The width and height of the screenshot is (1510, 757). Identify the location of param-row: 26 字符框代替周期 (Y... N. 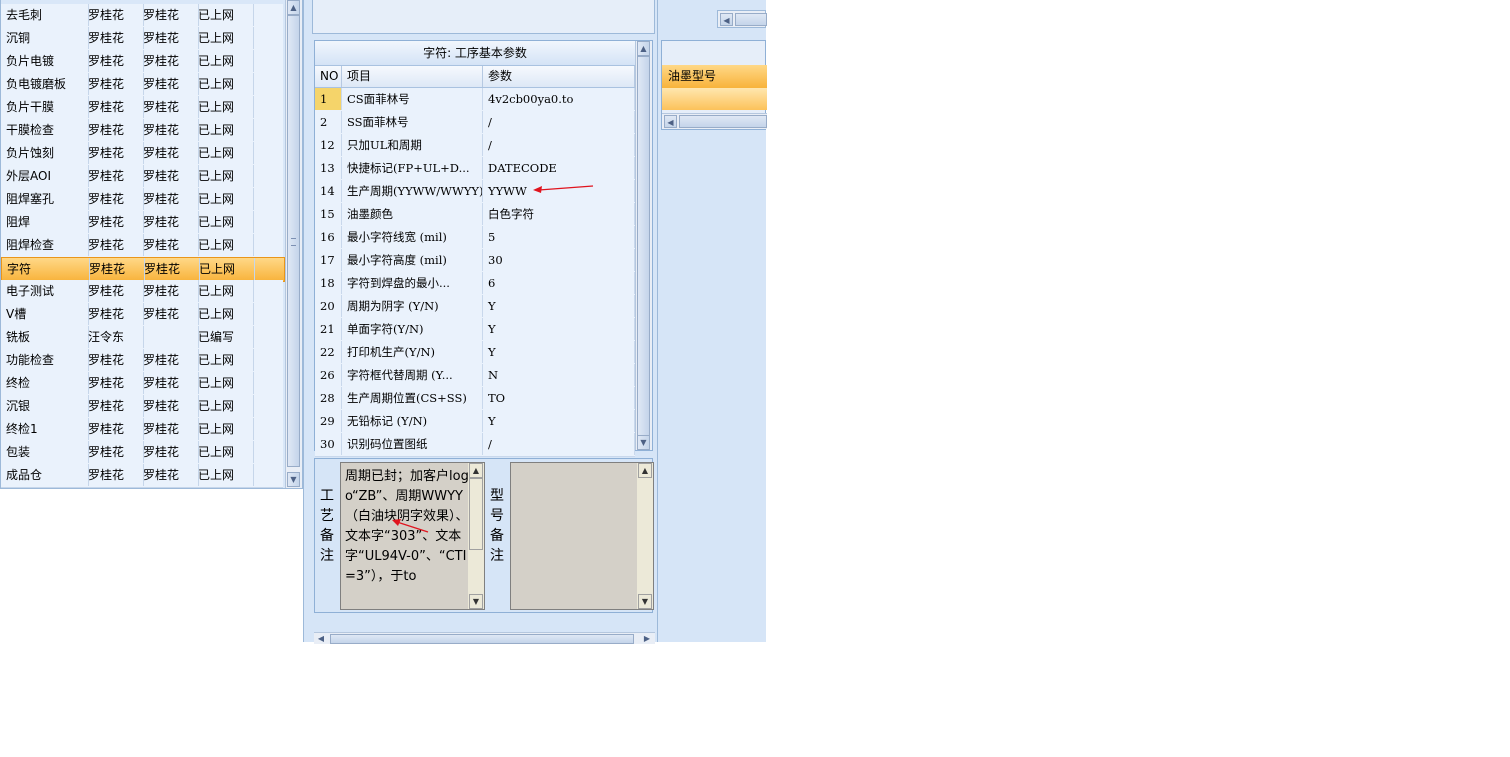
(475, 376).